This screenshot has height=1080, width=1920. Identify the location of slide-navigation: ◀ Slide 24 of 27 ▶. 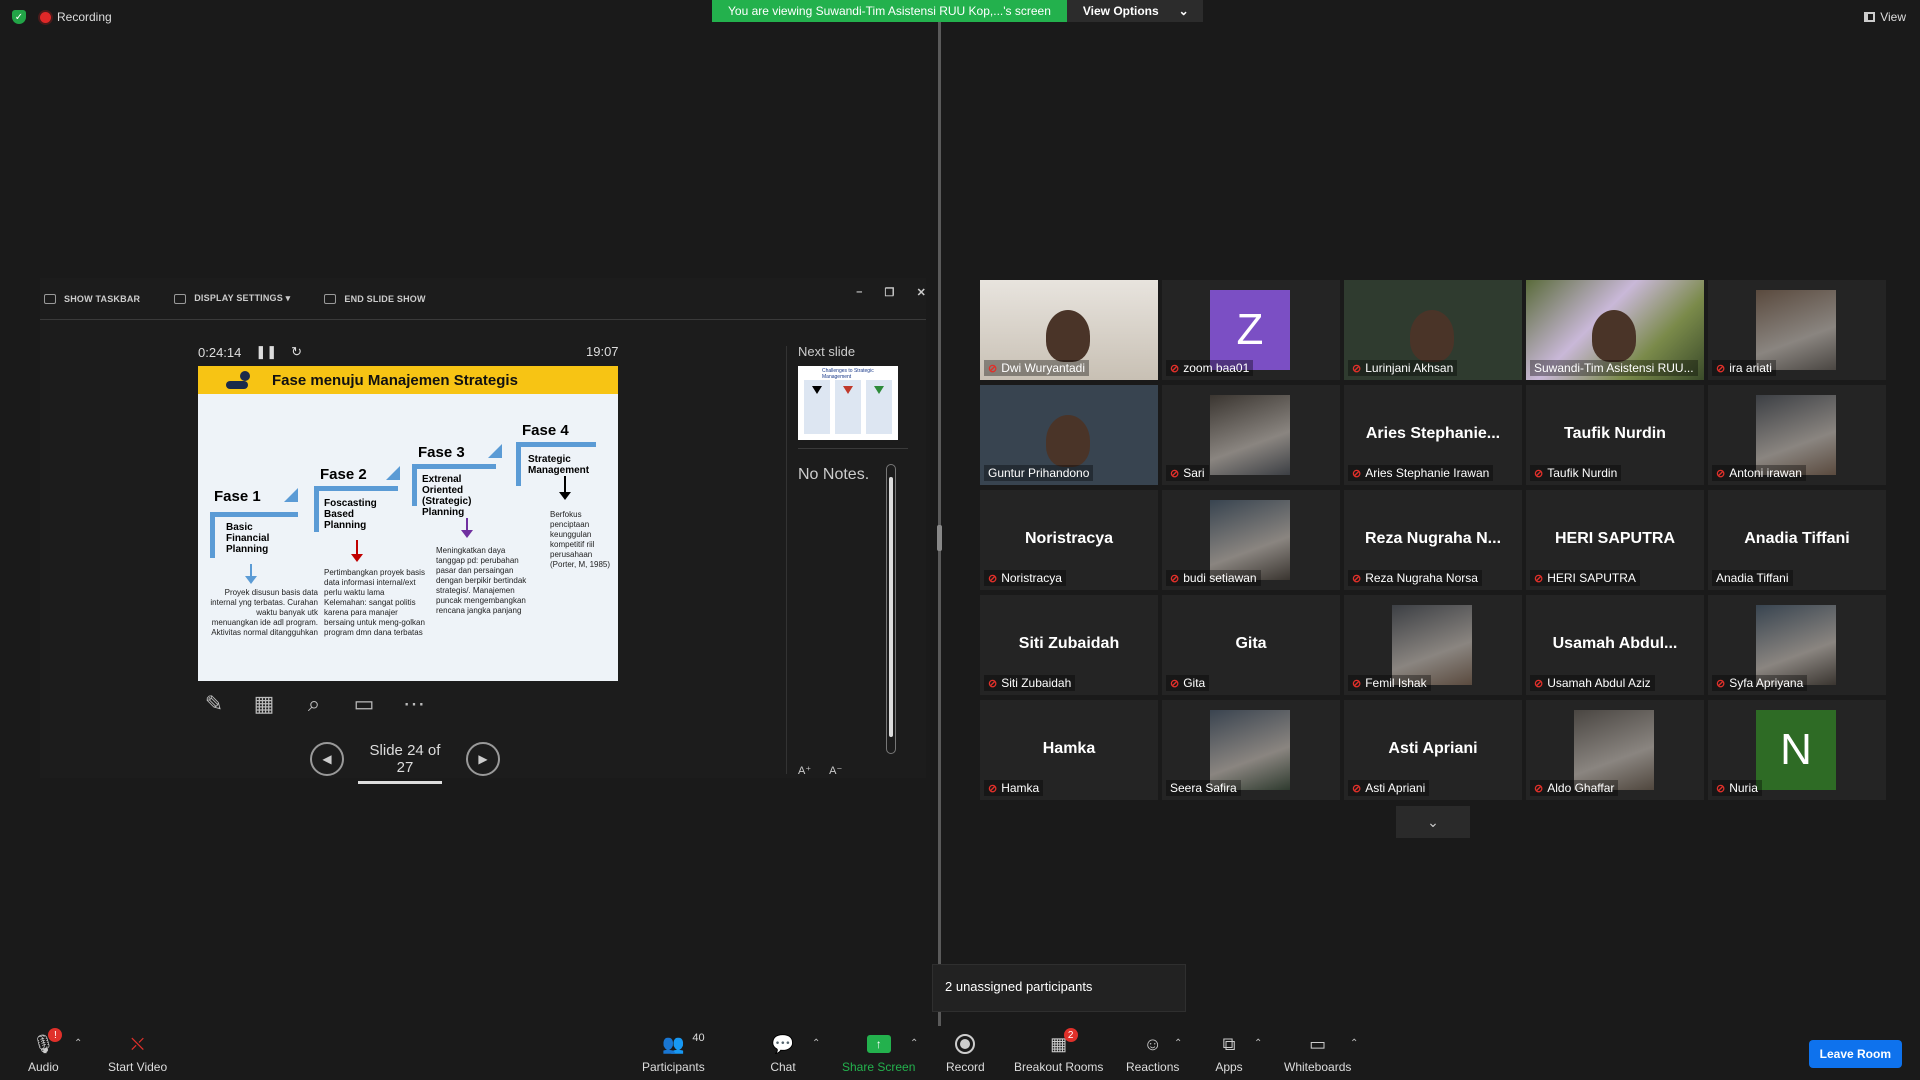
(405, 763).